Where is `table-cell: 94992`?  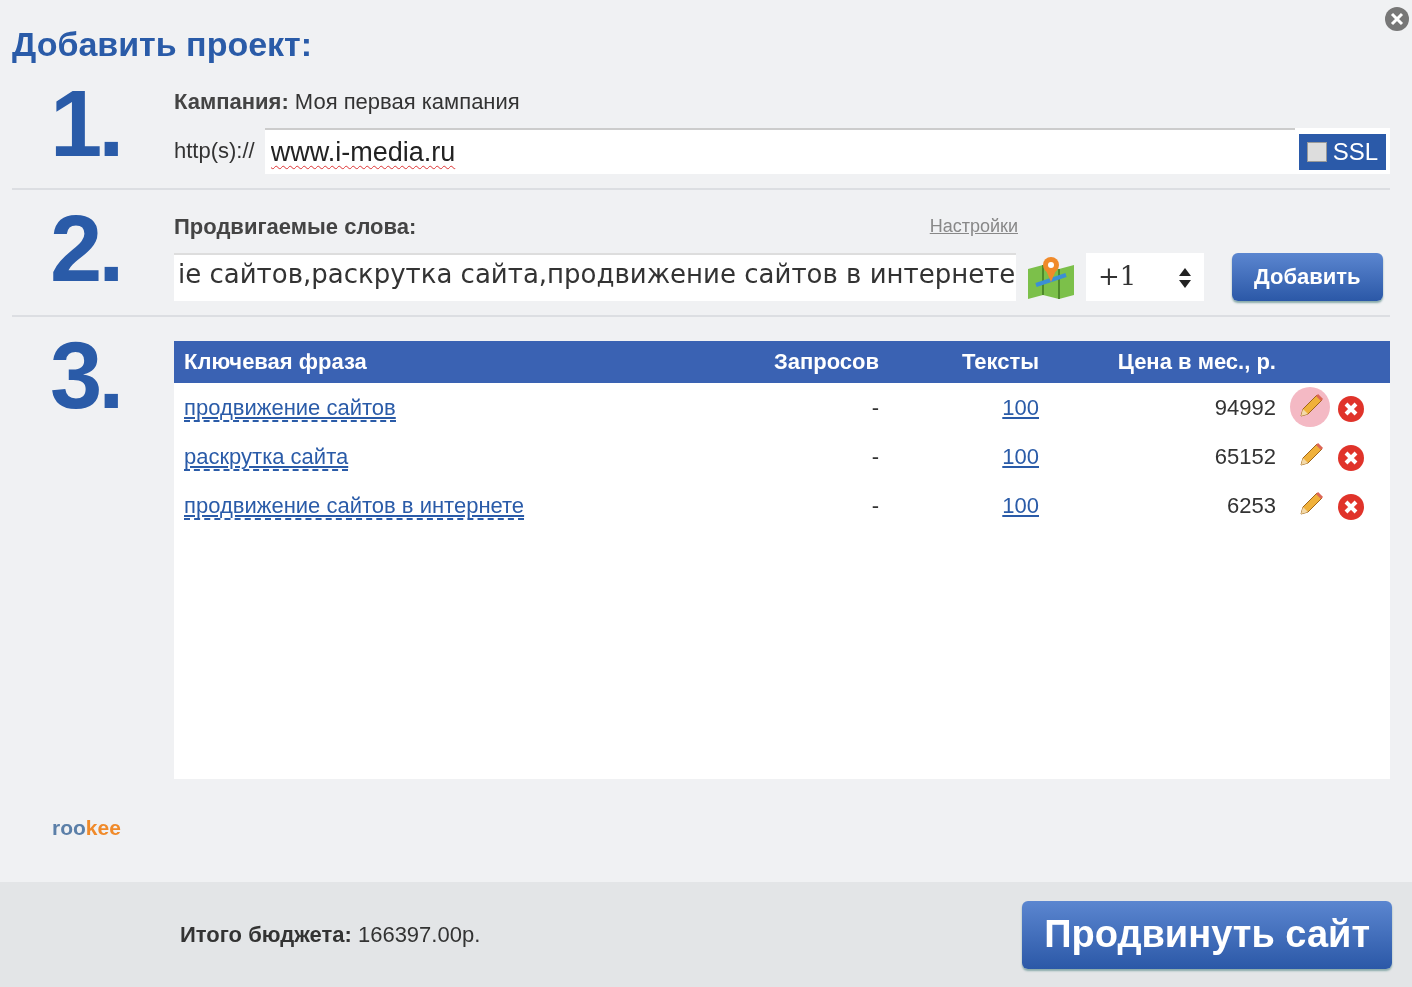 table-cell: 94992 is located at coordinates (1245, 407).